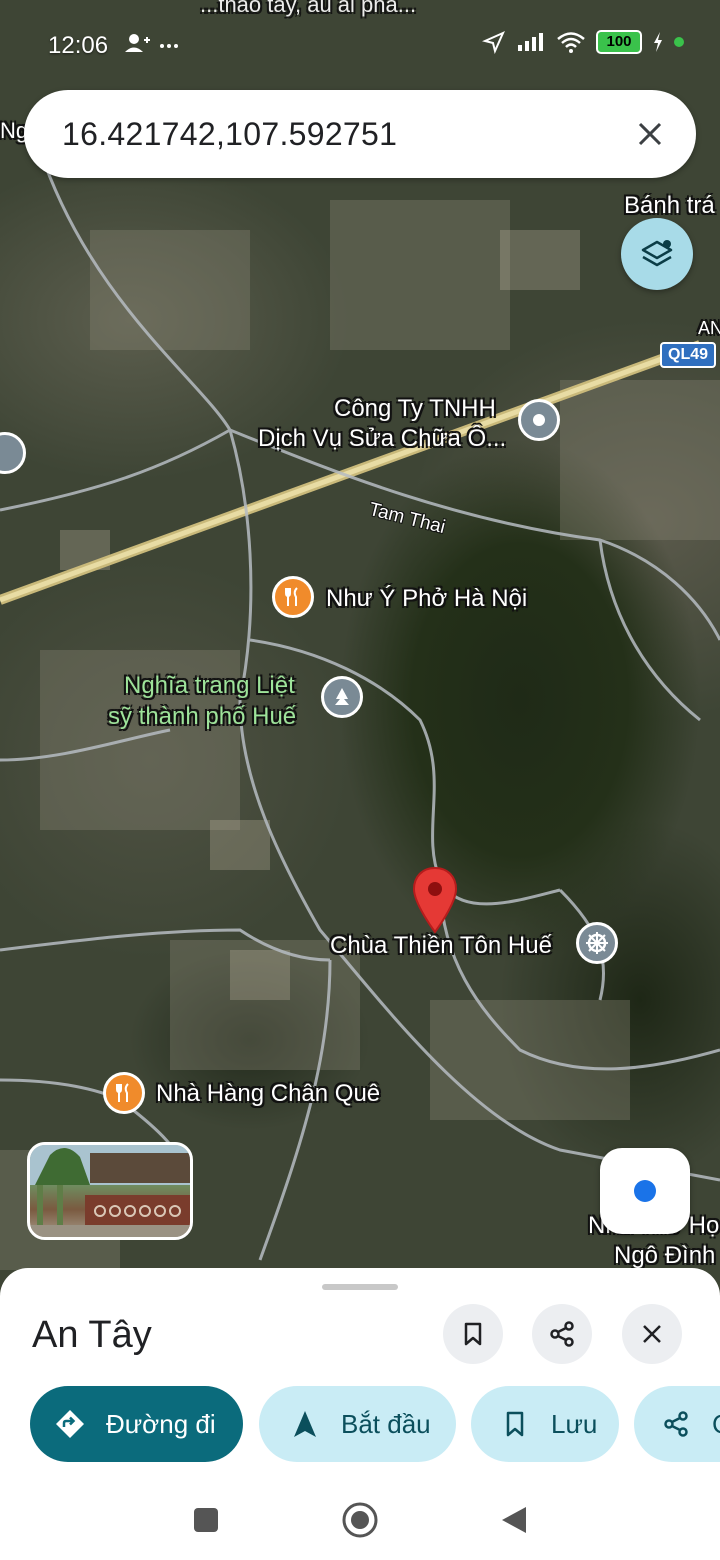 This screenshot has width=720, height=1560. I want to click on pho-poi-pin, so click(293, 597).